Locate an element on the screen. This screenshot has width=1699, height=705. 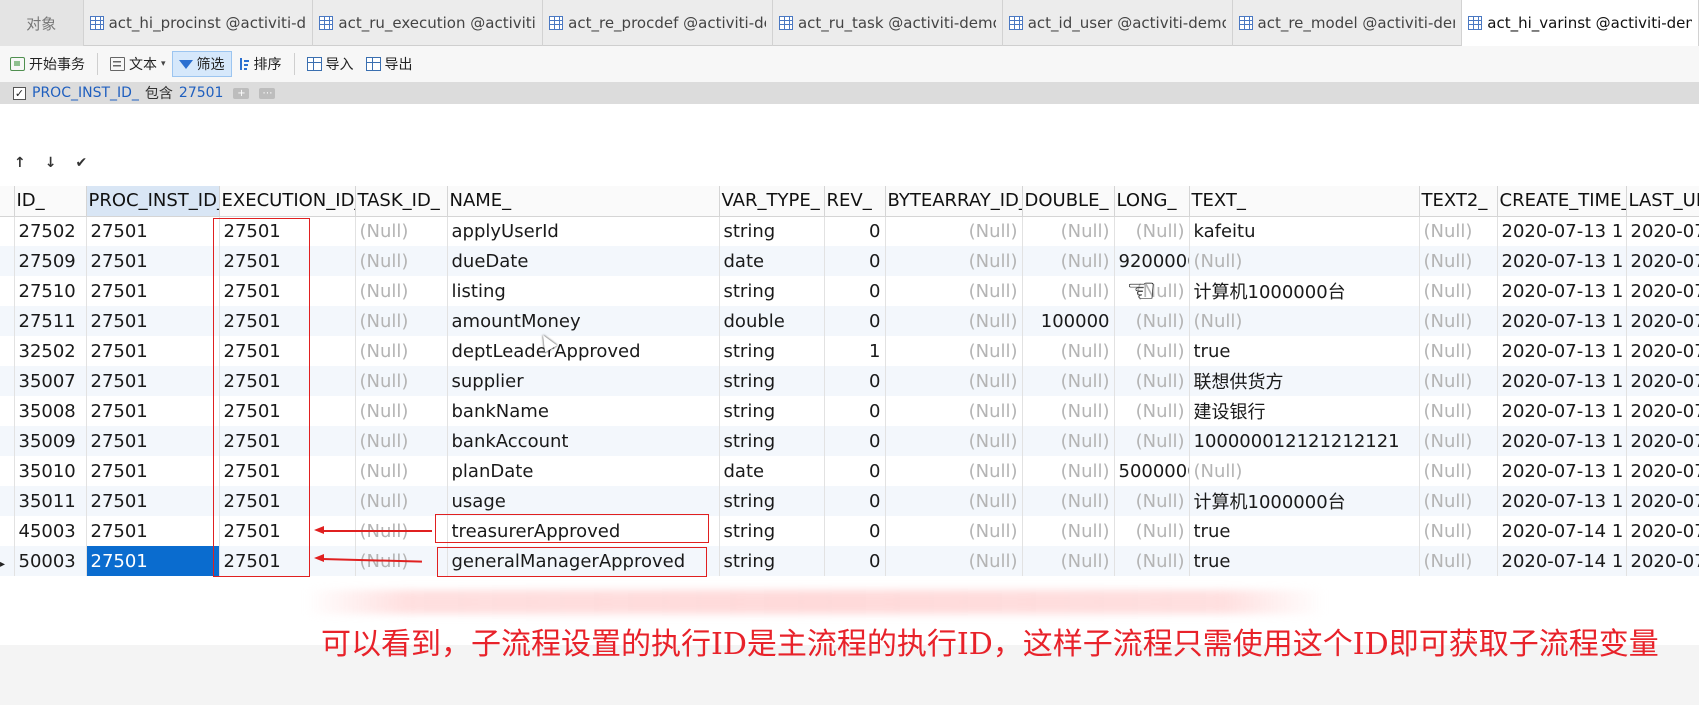
table-cell: 100000012121212121 is located at coordinates (1304, 441).